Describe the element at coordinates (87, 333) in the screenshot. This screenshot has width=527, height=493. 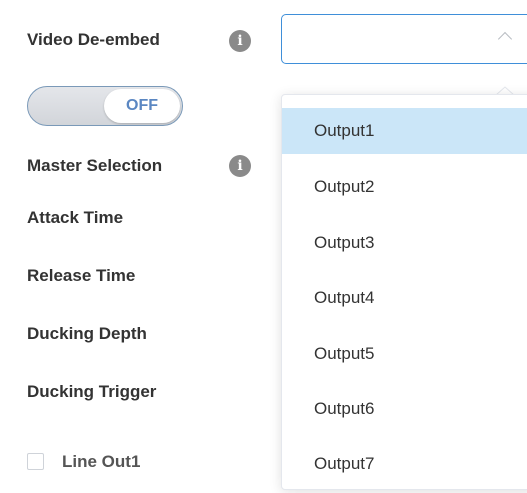
I see `ducking-depth-label: Ducking Depth` at that location.